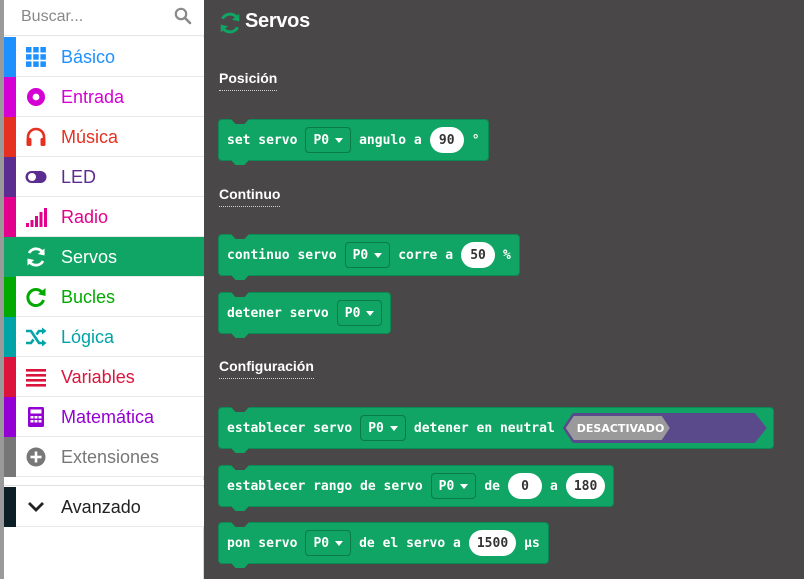 This screenshot has width=804, height=579. I want to click on category-avanzado: Avanzado, so click(104, 507).